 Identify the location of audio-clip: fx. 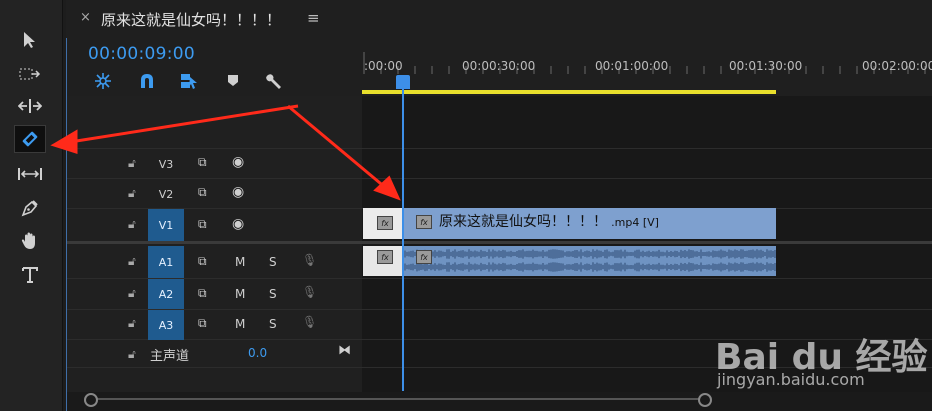
(589, 261).